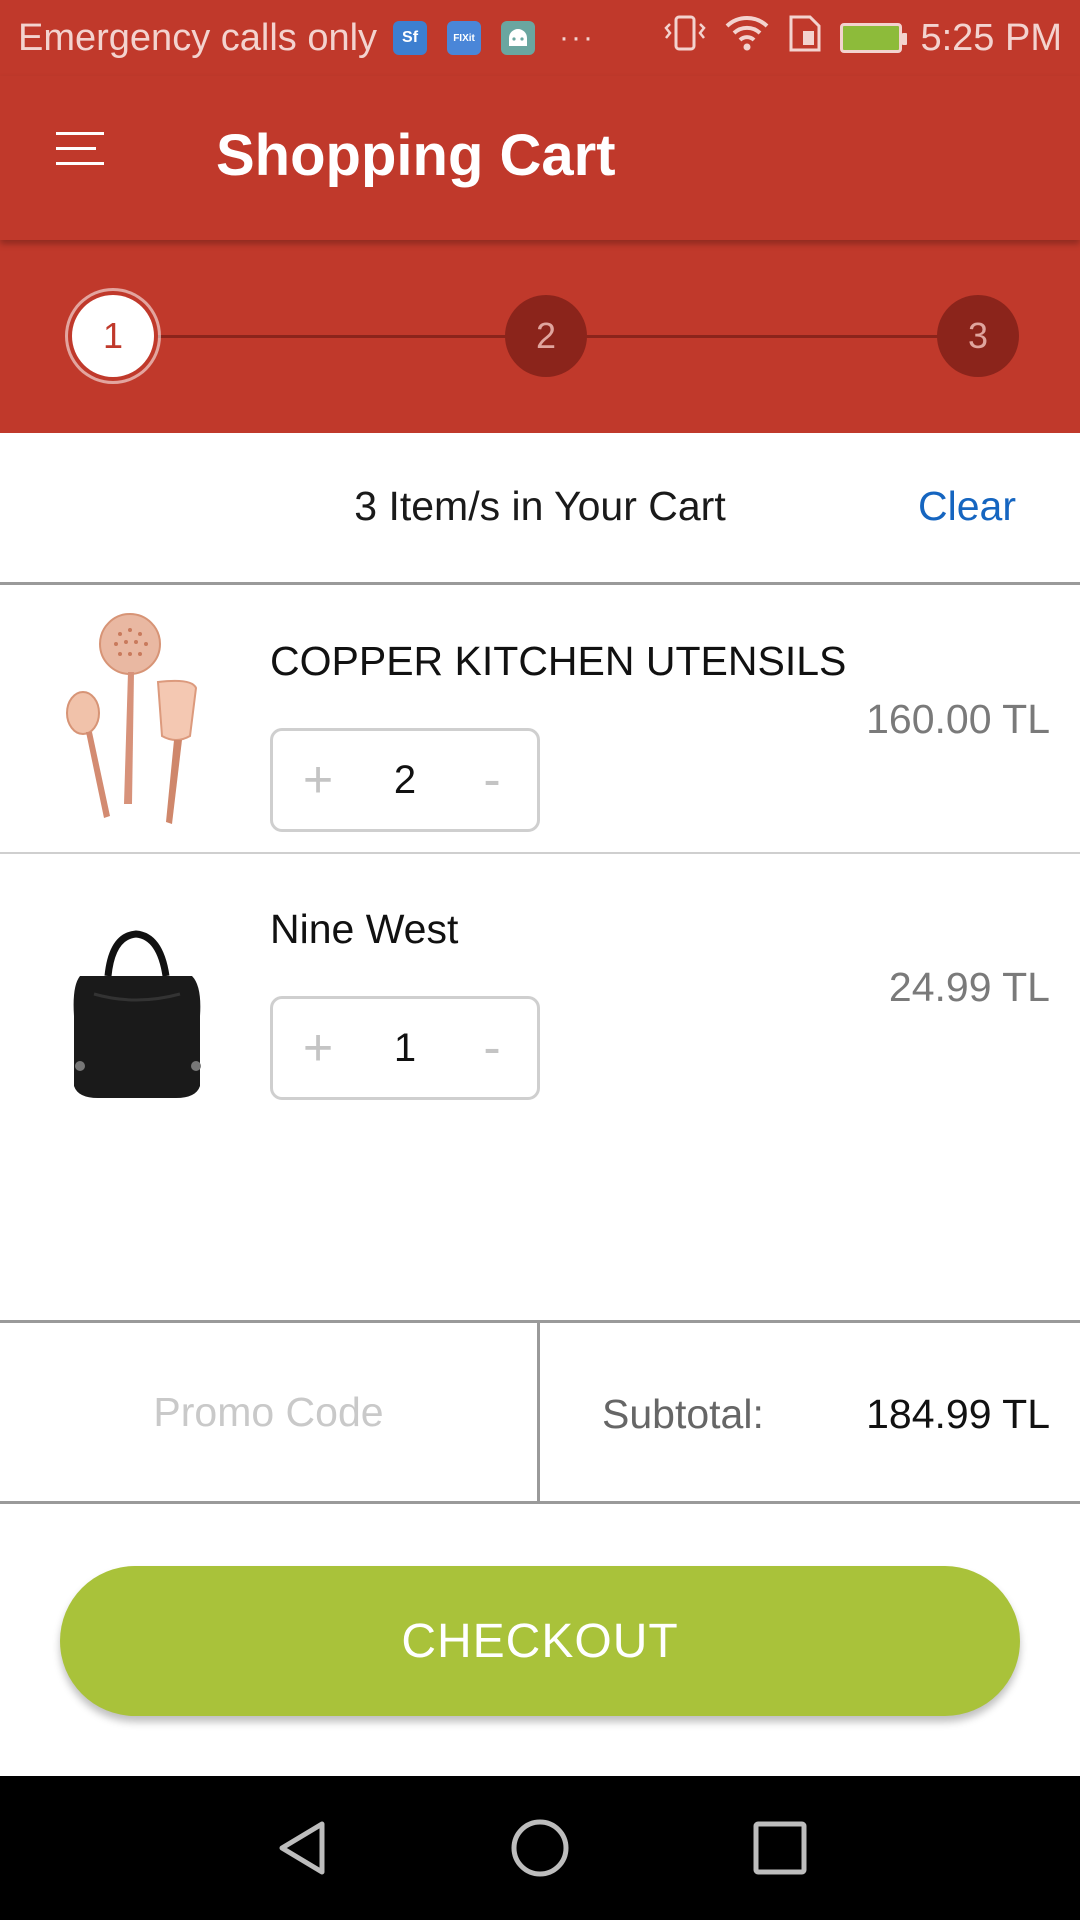 The width and height of the screenshot is (1080, 1920). I want to click on item-name: COPPER KITCHEN UTENSILS, so click(558, 661).